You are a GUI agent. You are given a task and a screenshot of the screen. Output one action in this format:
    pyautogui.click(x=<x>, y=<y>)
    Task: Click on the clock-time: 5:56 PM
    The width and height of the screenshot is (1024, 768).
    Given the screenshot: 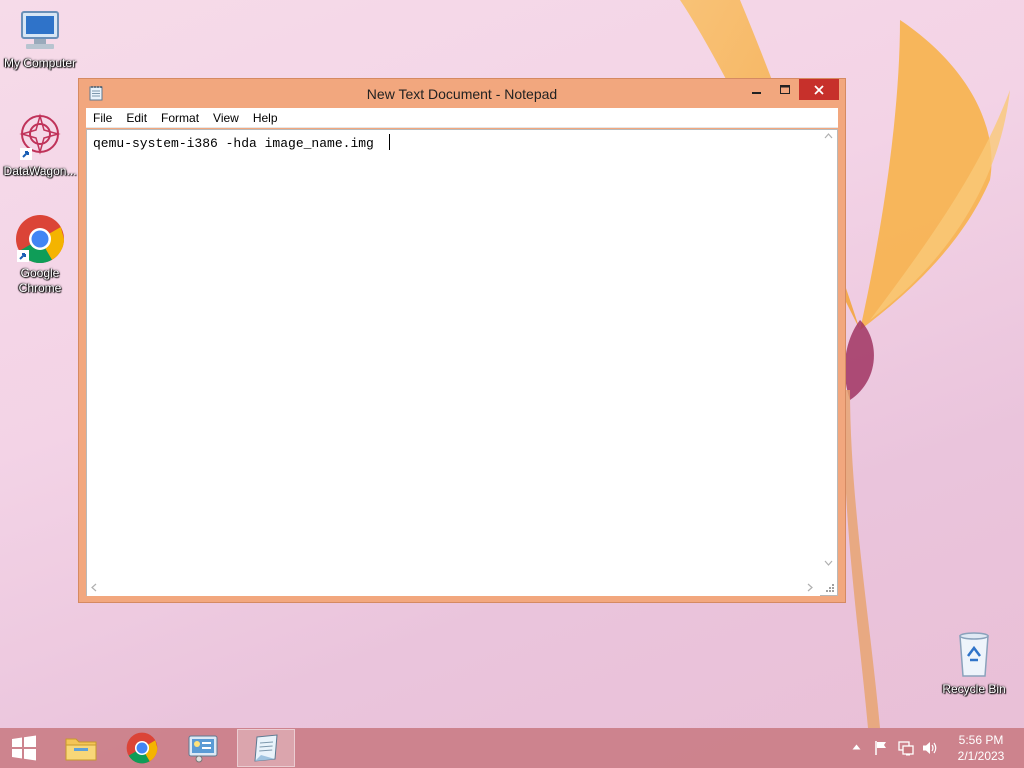 What is the action you would take?
    pyautogui.click(x=981, y=740)
    